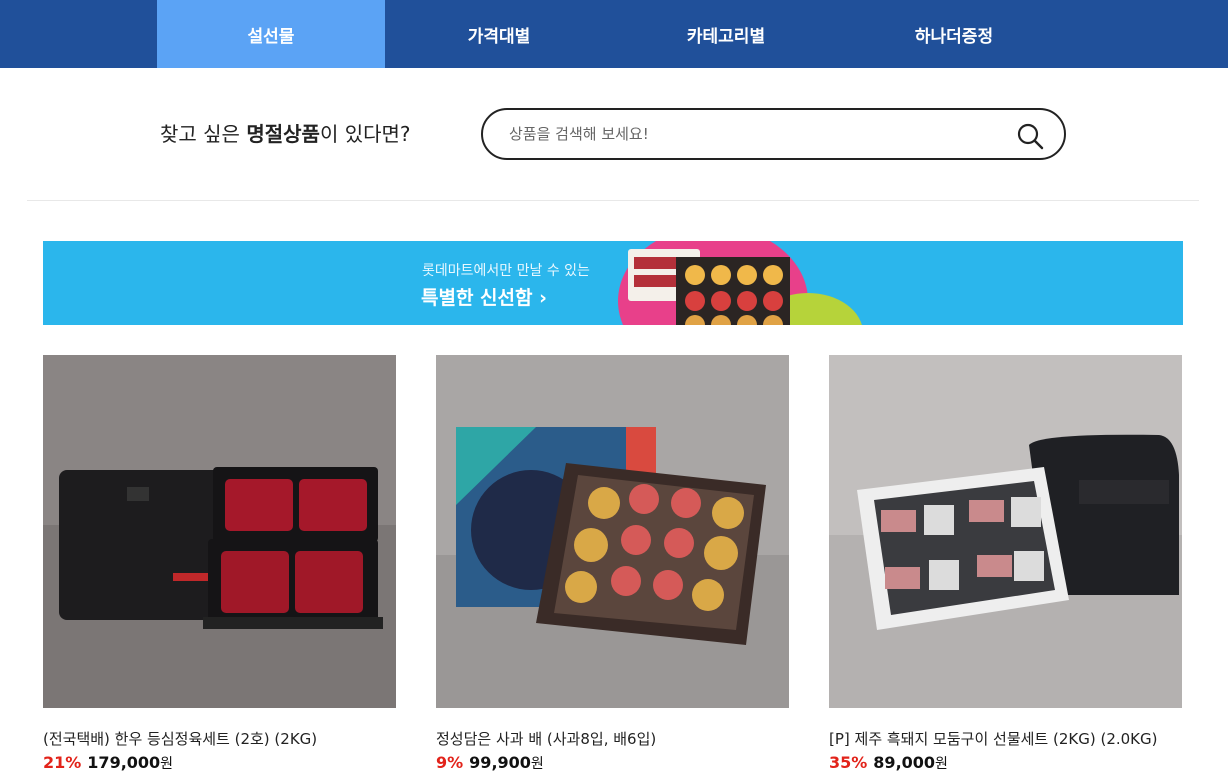 The image size is (1228, 775). What do you see at coordinates (500, 762) in the screenshot?
I see `product-price: 99,900` at bounding box center [500, 762].